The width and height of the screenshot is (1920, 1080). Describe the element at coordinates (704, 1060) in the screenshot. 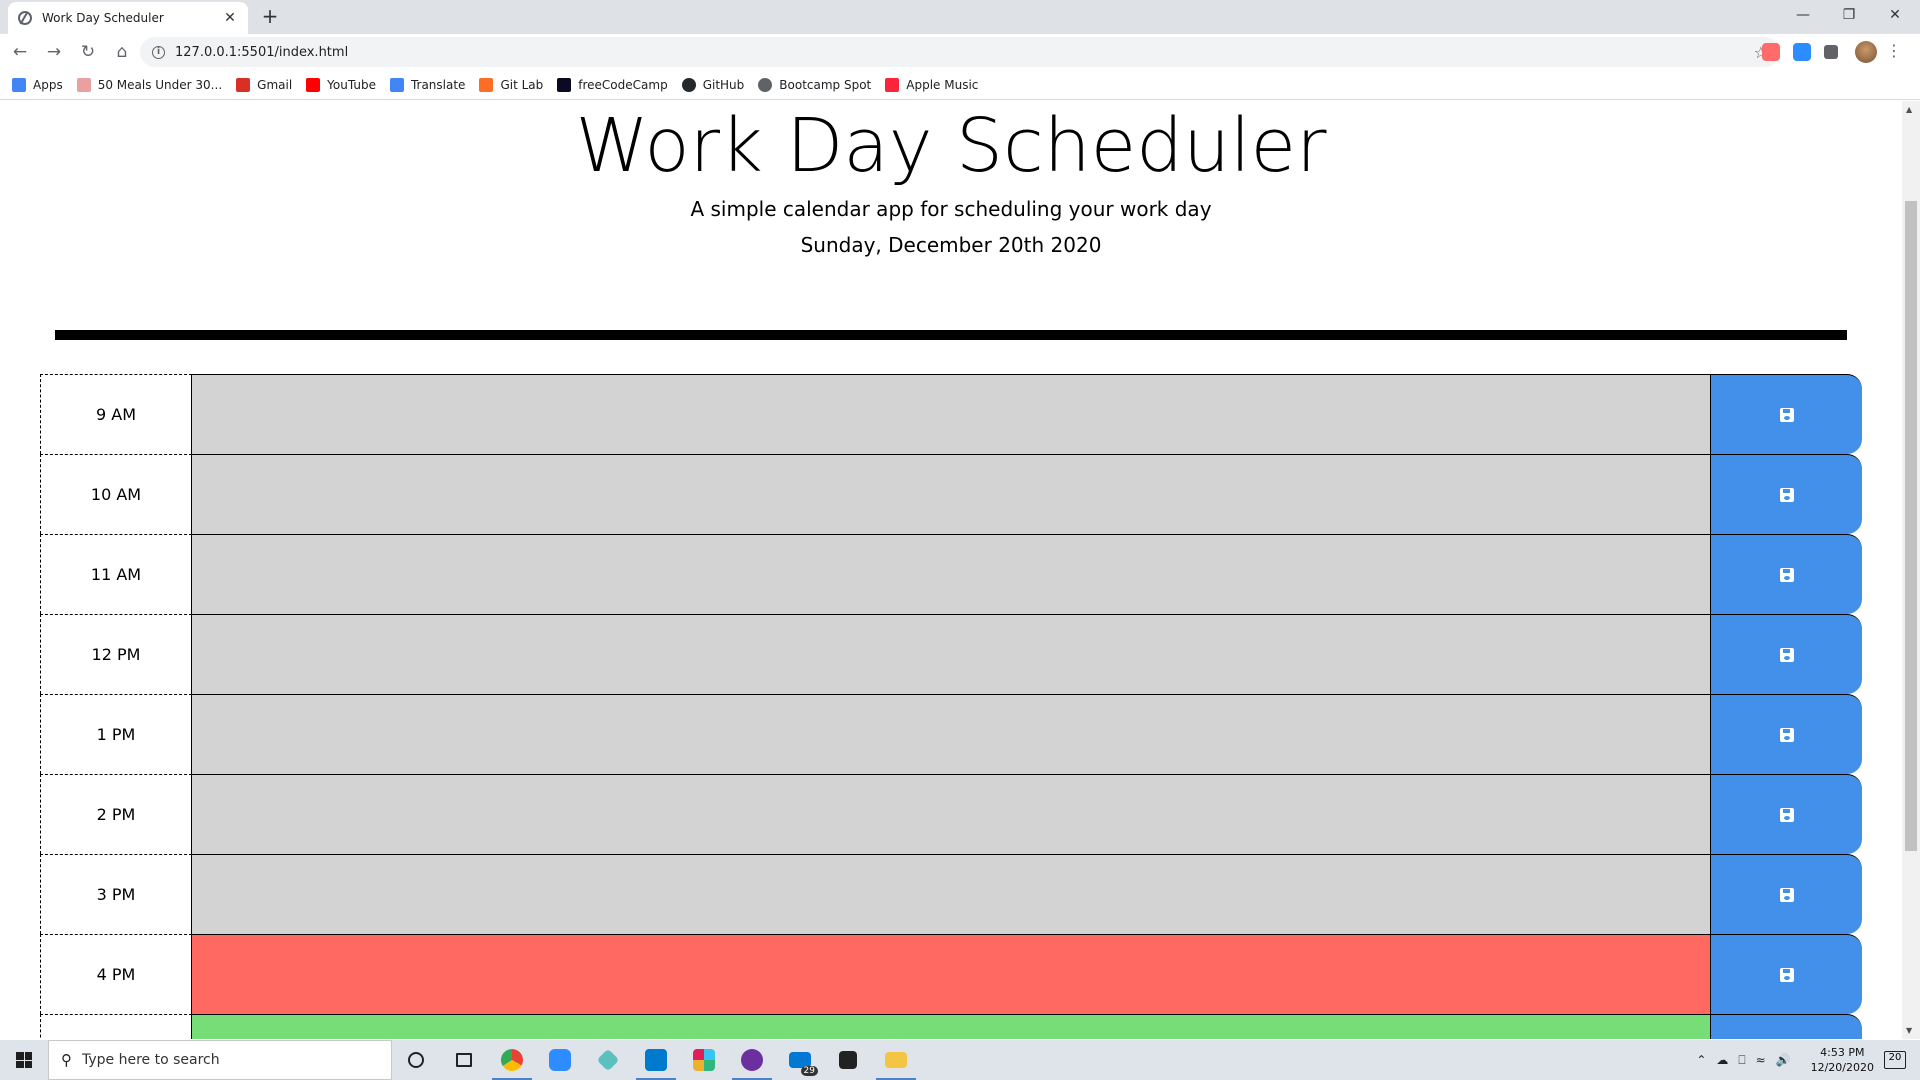

I see `slack-taskbar-icon` at that location.